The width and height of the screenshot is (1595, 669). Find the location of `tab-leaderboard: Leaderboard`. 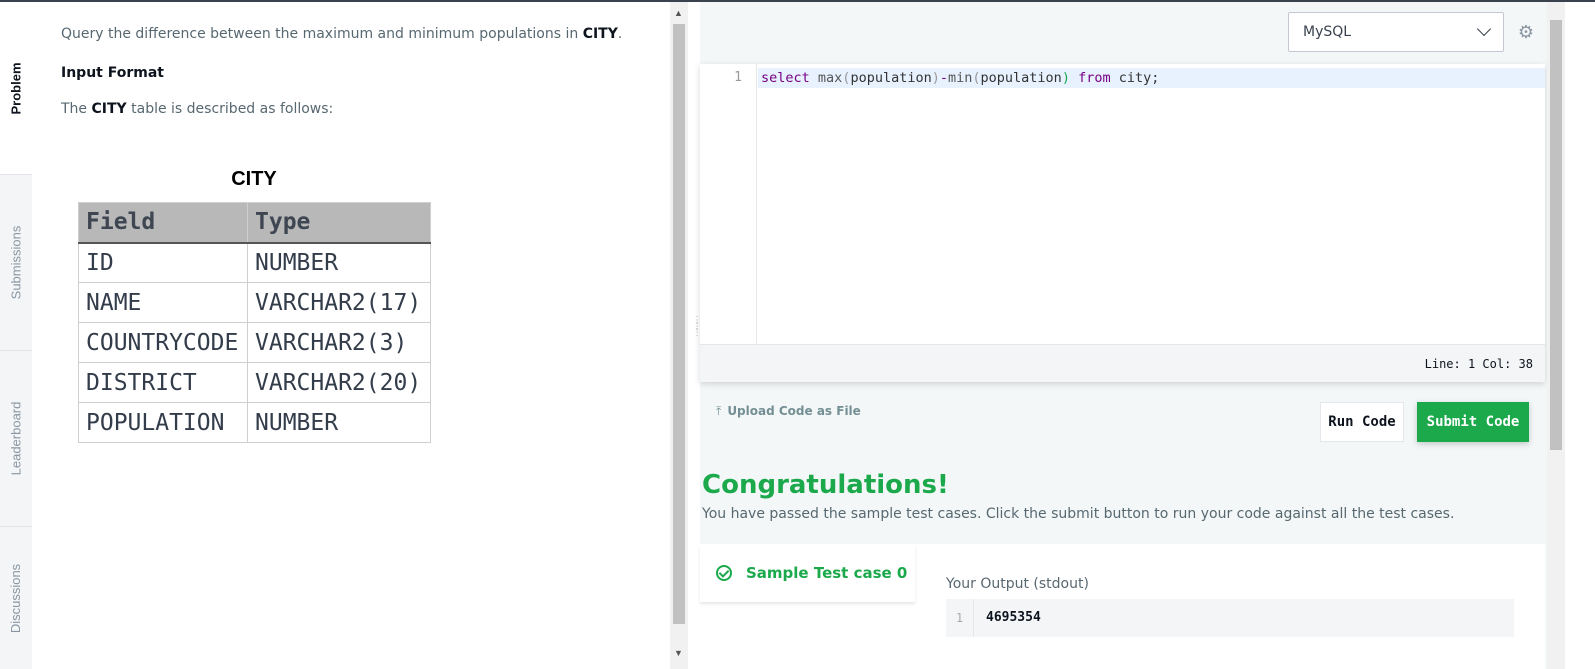

tab-leaderboard: Leaderboard is located at coordinates (16, 438).